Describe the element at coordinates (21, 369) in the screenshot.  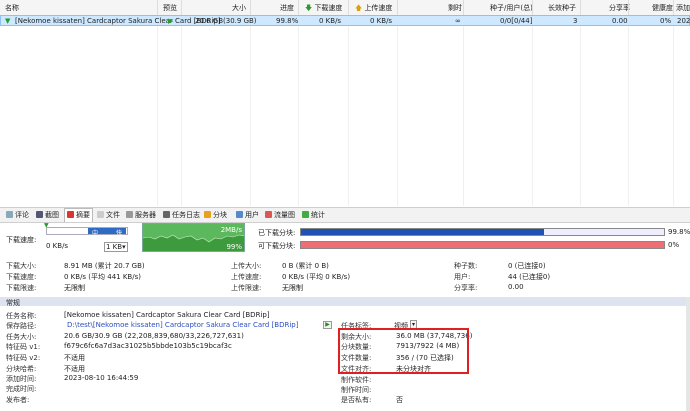
I see `piece-hash-key: 分块哈希:` at that location.